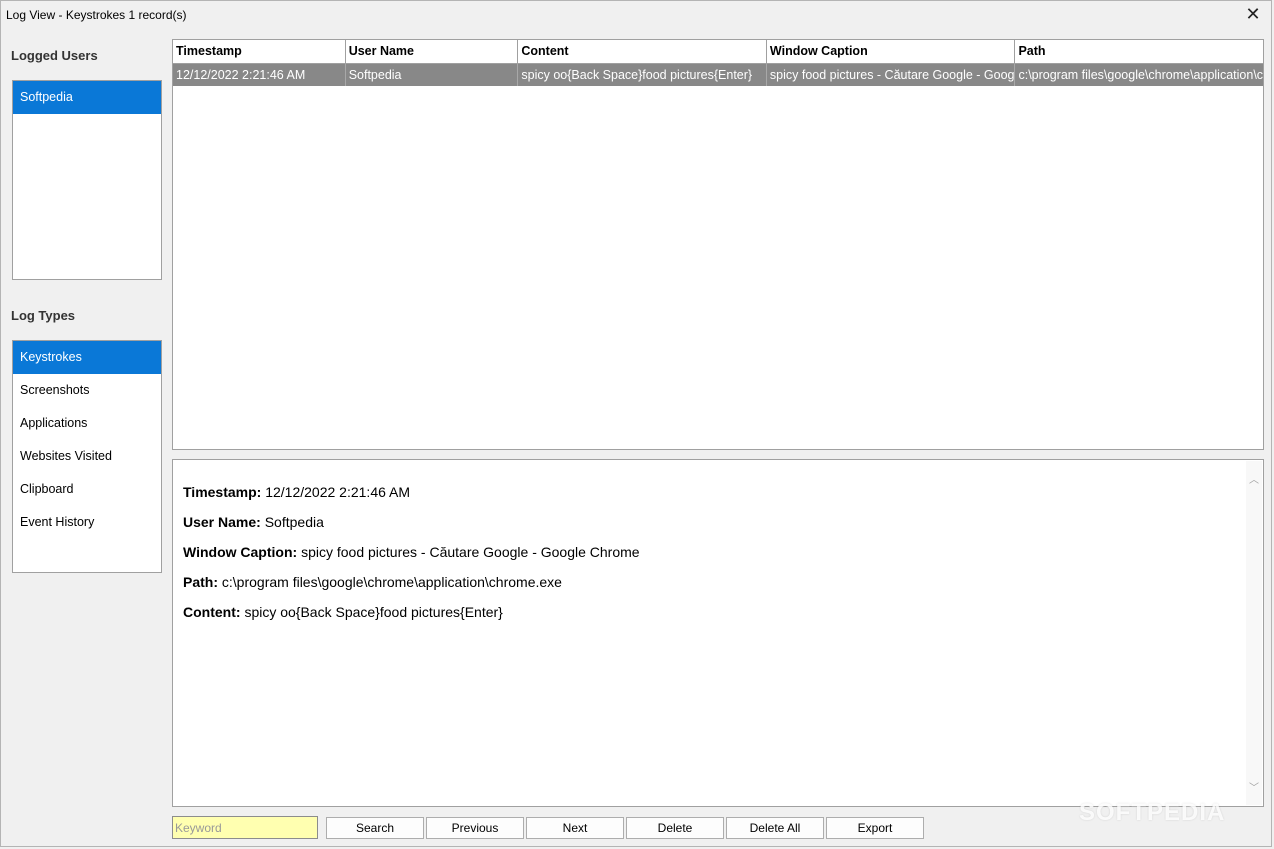 This screenshot has height=849, width=1274. Describe the element at coordinates (87, 489) in the screenshot. I see `log-type-clipboard: Clipboard` at that location.